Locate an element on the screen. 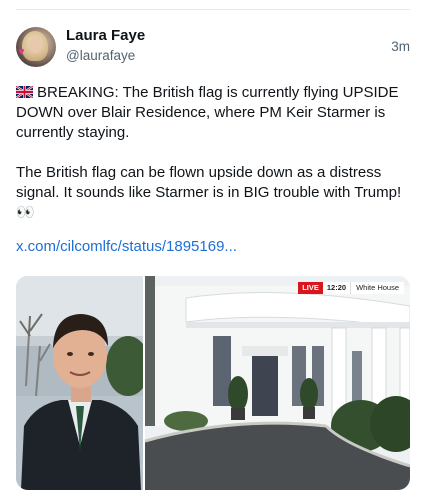 This screenshot has height=500, width=426. live-location: White House is located at coordinates (377, 288).